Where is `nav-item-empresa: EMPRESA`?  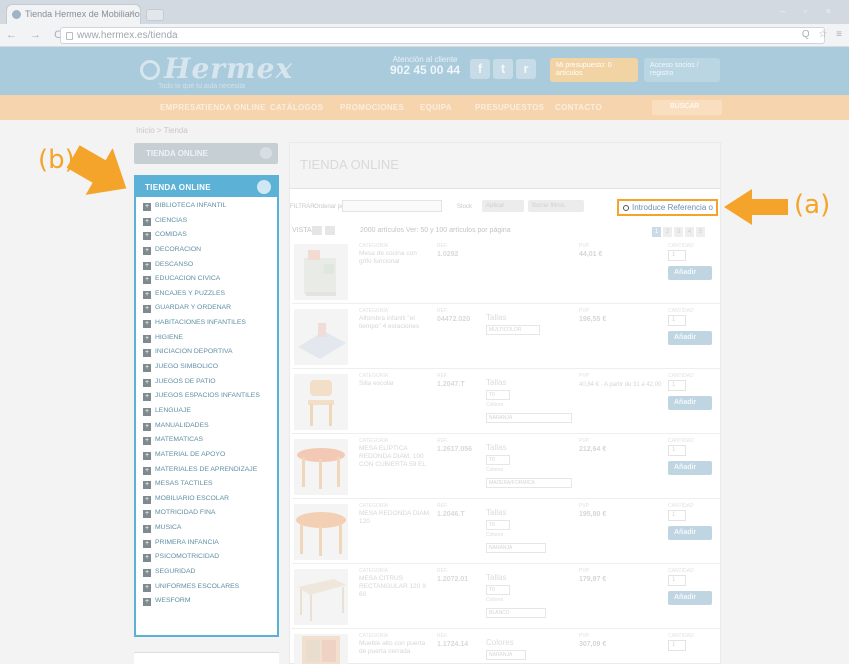 nav-item-empresa: EMPRESA is located at coordinates (181, 107).